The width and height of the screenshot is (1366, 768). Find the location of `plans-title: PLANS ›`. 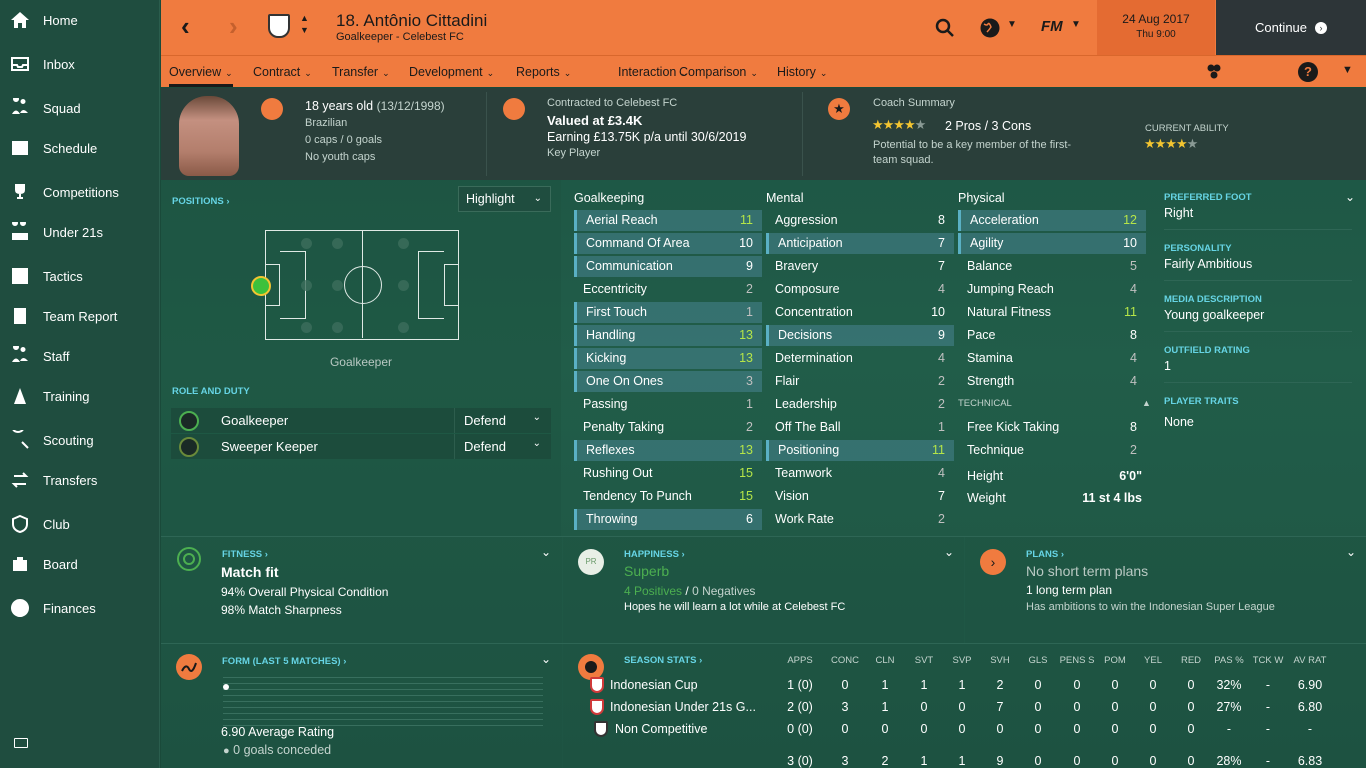

plans-title: PLANS › is located at coordinates (1045, 554).